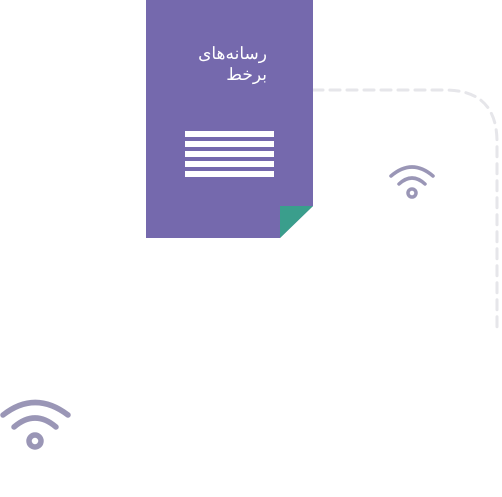  Describe the element at coordinates (232, 64) in the screenshot. I see `document-title: رسانه‌های برخط` at that location.